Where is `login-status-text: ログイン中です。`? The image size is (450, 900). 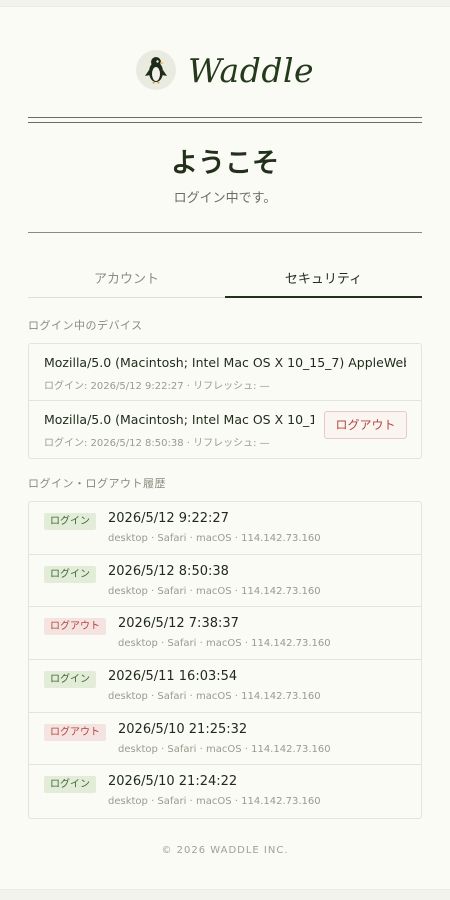 login-status-text: ログイン中です。 is located at coordinates (225, 198).